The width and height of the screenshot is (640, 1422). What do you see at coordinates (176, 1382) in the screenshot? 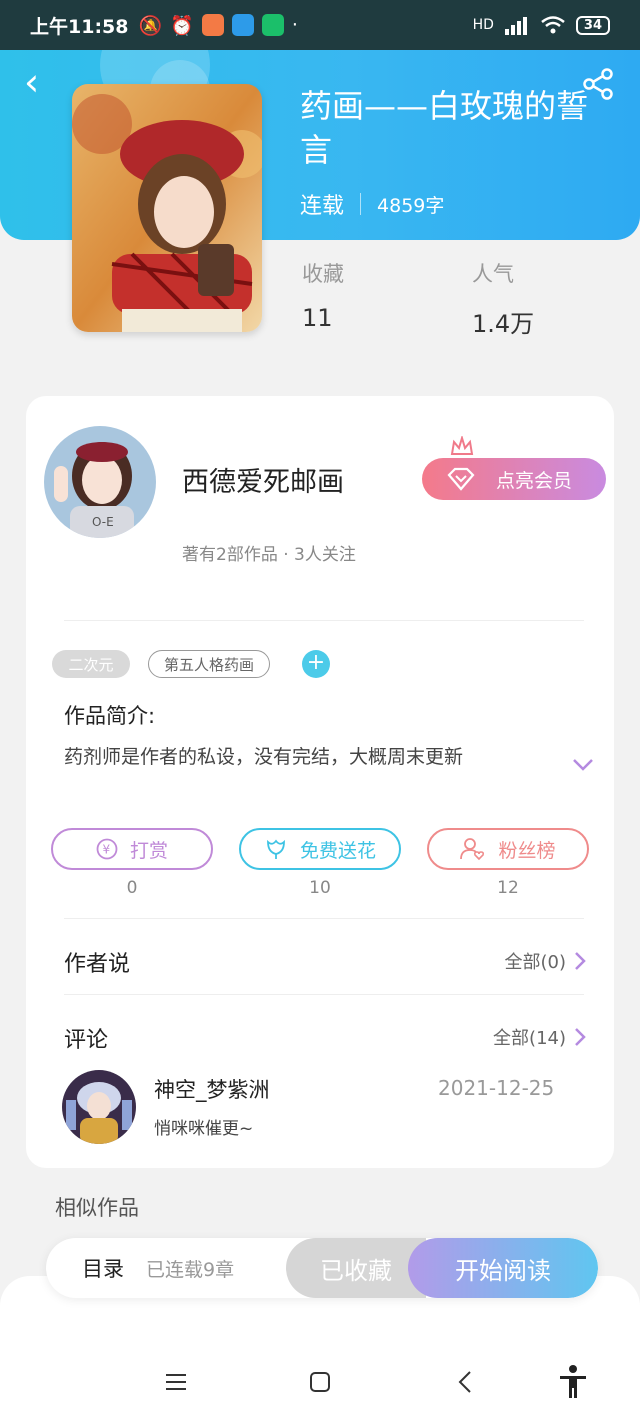
I see `menu-icon` at bounding box center [176, 1382].